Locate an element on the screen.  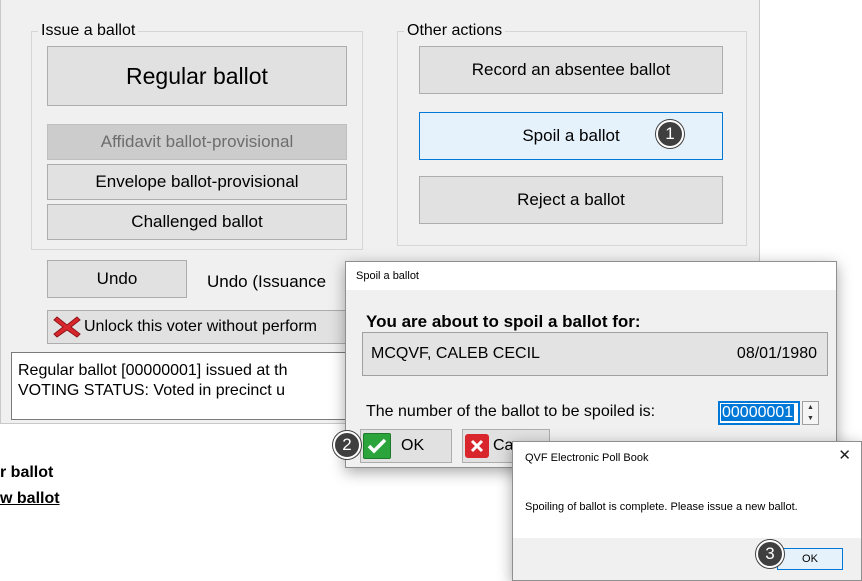
status-line-1: Regular ballot [00000001] issued at th is located at coordinates (153, 370).